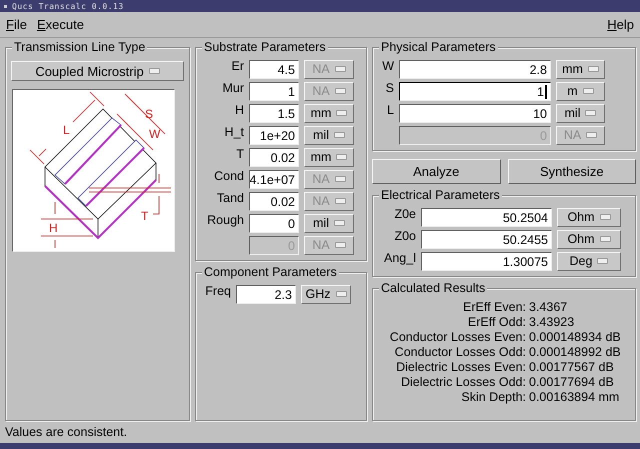 The width and height of the screenshot is (640, 449). I want to click on input-field: 50.2504, so click(486, 217).